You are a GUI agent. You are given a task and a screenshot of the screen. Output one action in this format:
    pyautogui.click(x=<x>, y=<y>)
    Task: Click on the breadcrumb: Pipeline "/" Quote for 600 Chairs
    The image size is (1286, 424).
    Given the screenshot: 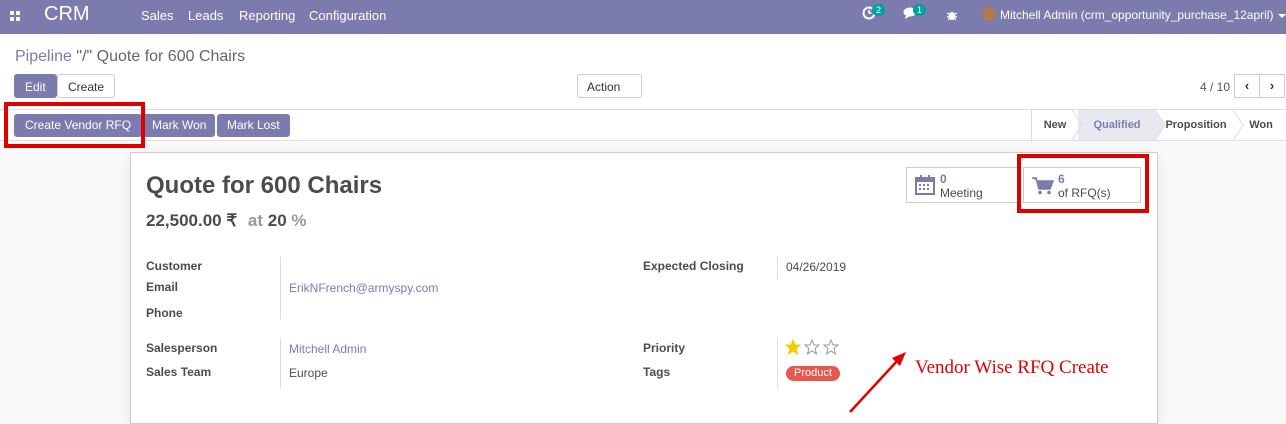 What is the action you would take?
    pyautogui.click(x=130, y=57)
    